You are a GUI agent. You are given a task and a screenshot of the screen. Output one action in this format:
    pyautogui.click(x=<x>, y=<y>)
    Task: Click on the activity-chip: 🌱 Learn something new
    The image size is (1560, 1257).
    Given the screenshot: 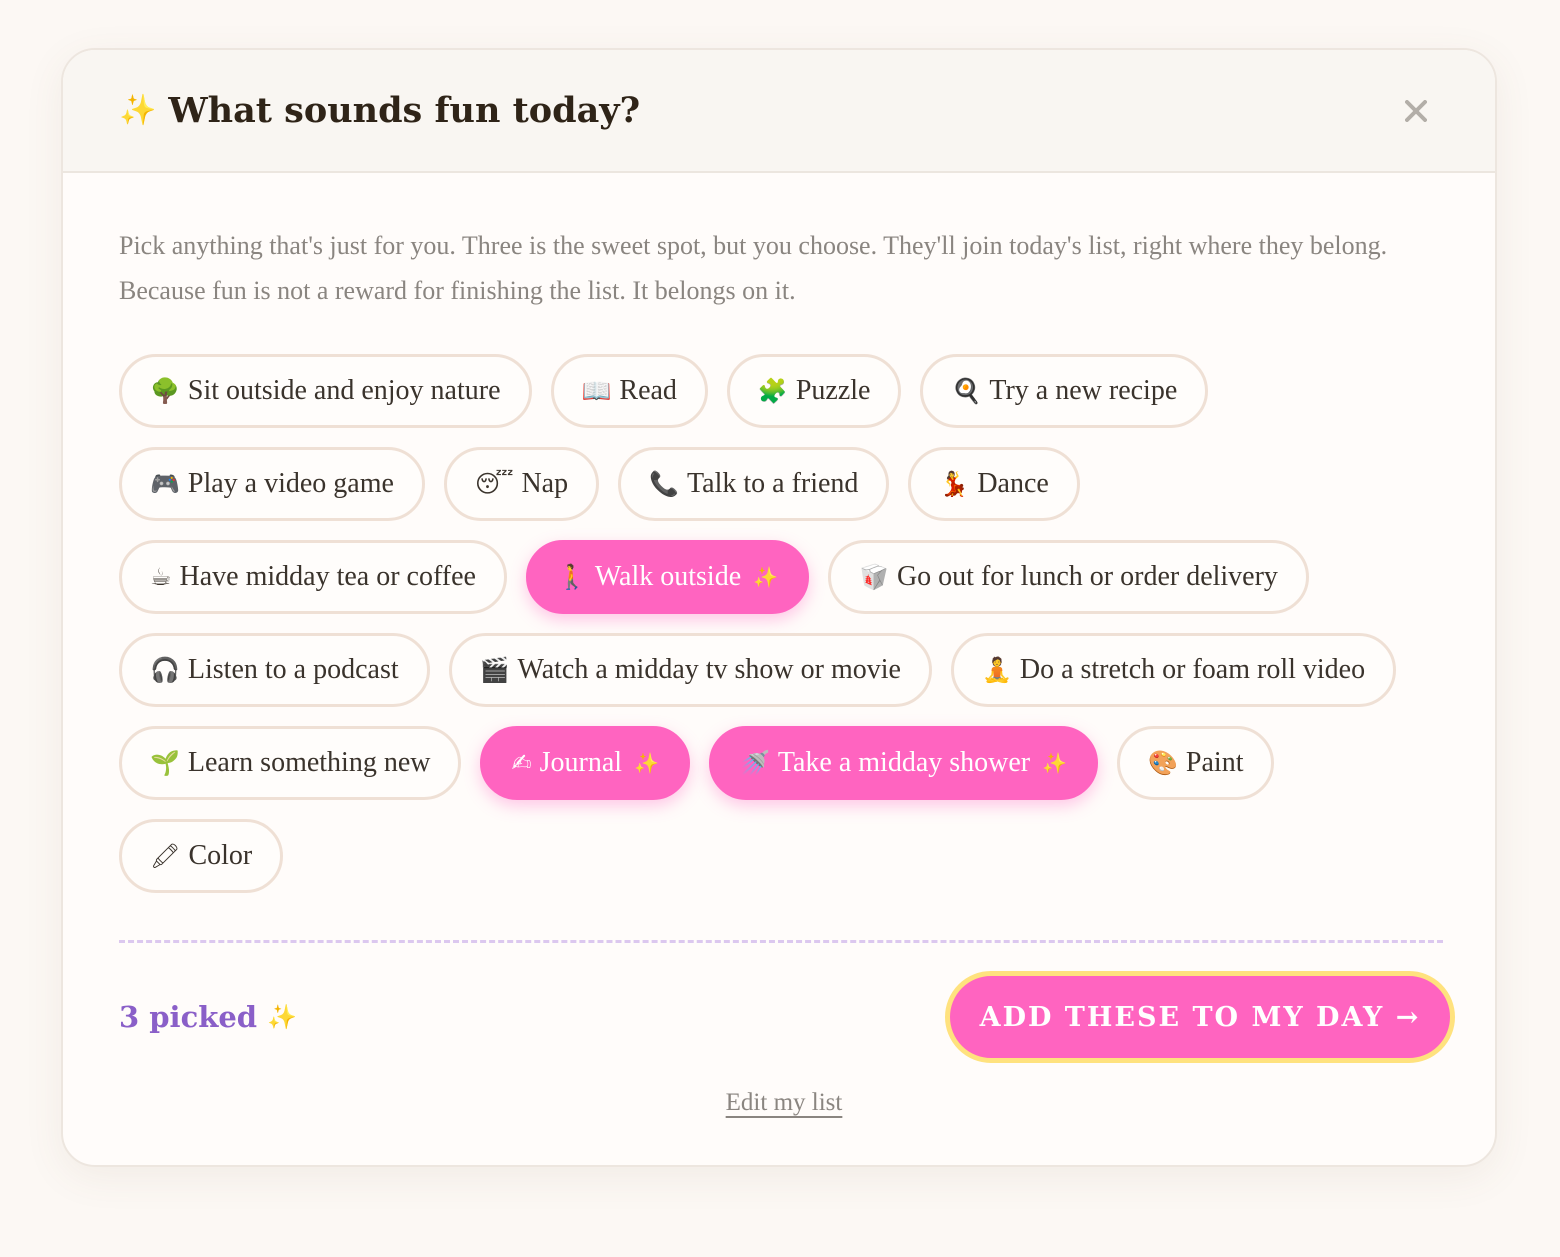 What is the action you would take?
    pyautogui.click(x=290, y=763)
    